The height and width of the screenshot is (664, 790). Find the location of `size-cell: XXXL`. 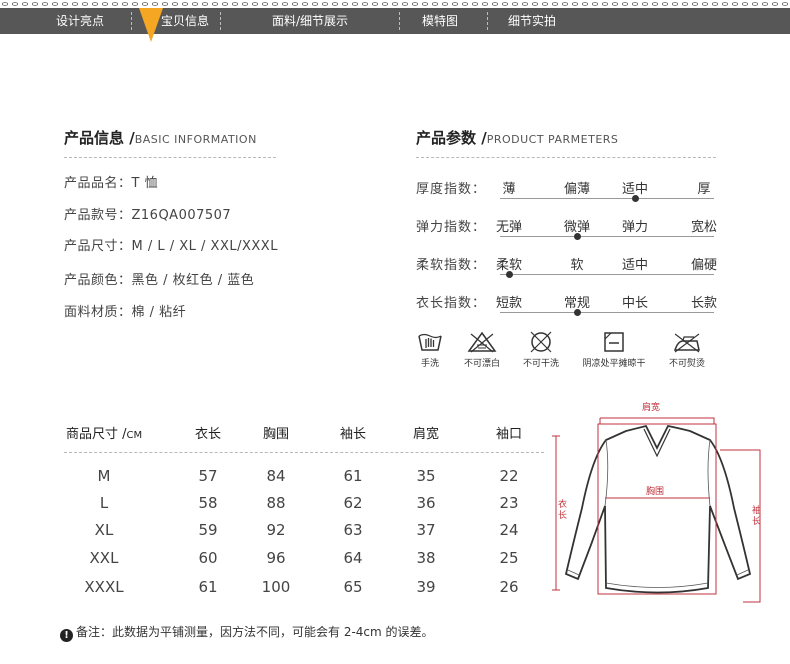

size-cell: XXXL is located at coordinates (104, 587).